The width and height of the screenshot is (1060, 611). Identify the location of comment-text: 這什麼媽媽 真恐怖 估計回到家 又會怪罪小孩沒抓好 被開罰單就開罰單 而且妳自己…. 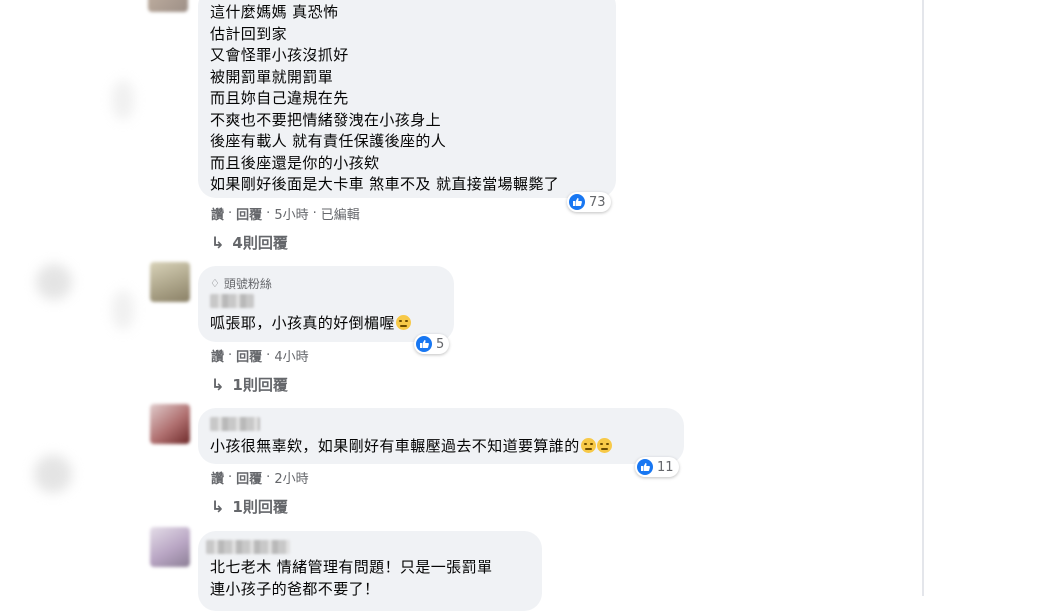
(385, 98).